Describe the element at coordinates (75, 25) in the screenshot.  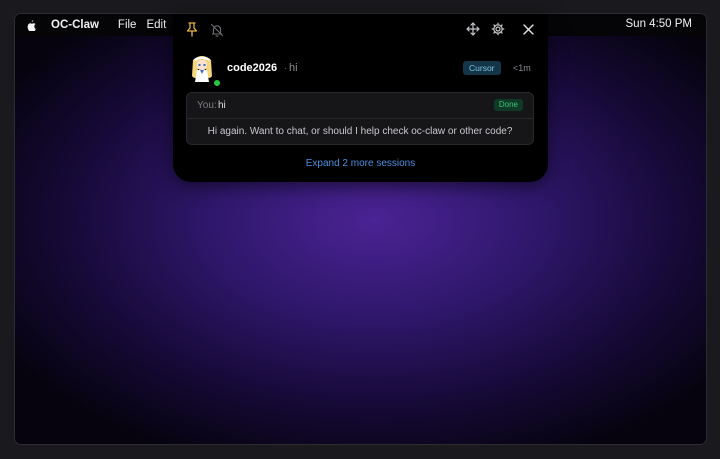
I see `app-name-menu: OC-Claw` at that location.